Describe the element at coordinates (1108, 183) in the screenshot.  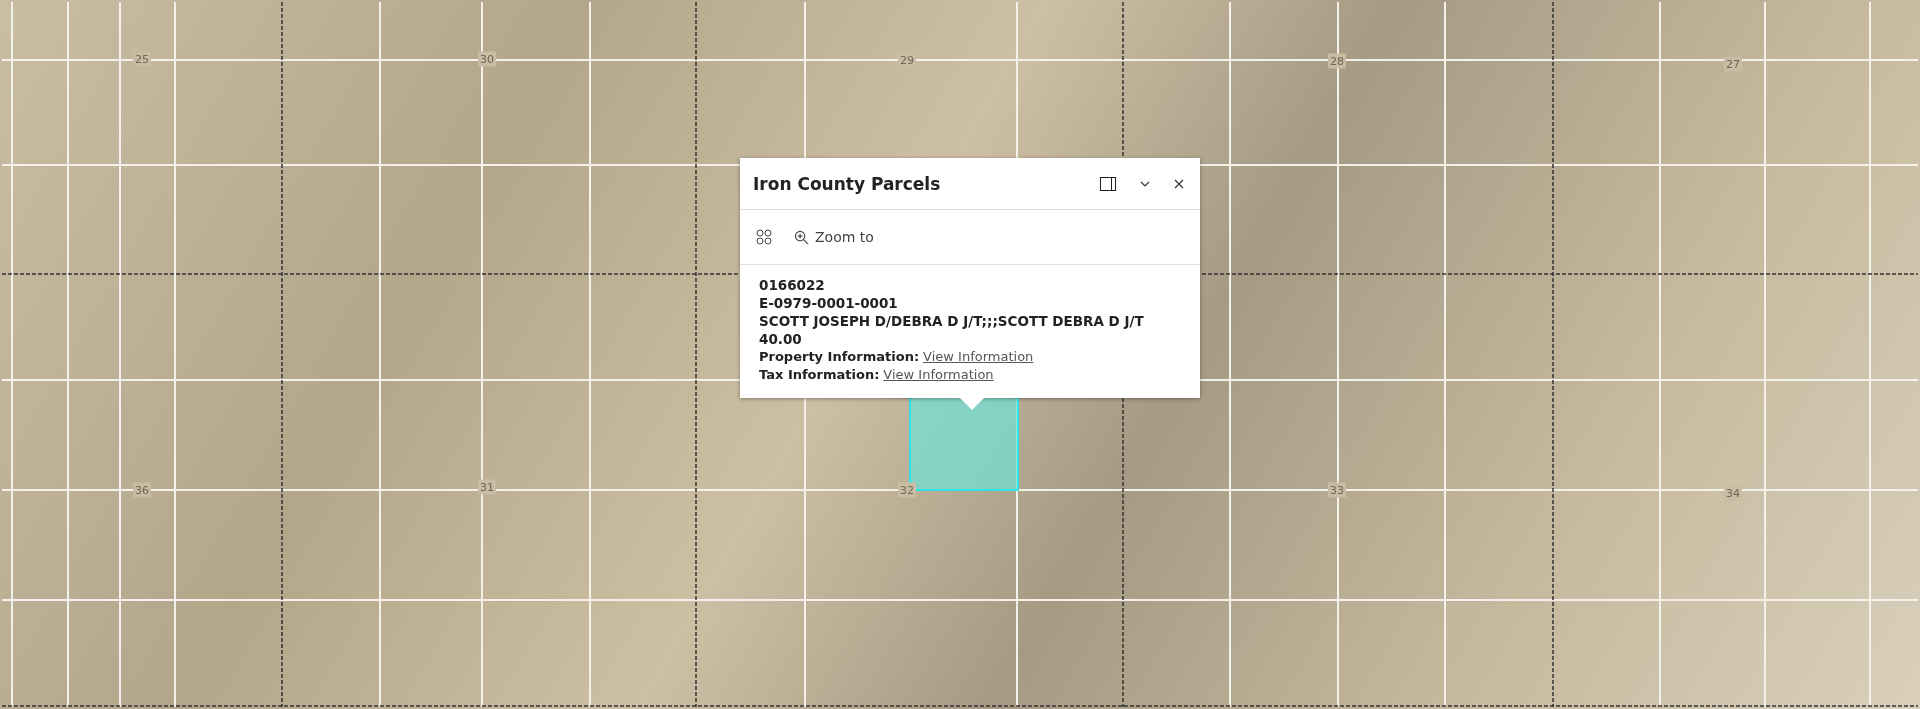
I see `dock-icon` at that location.